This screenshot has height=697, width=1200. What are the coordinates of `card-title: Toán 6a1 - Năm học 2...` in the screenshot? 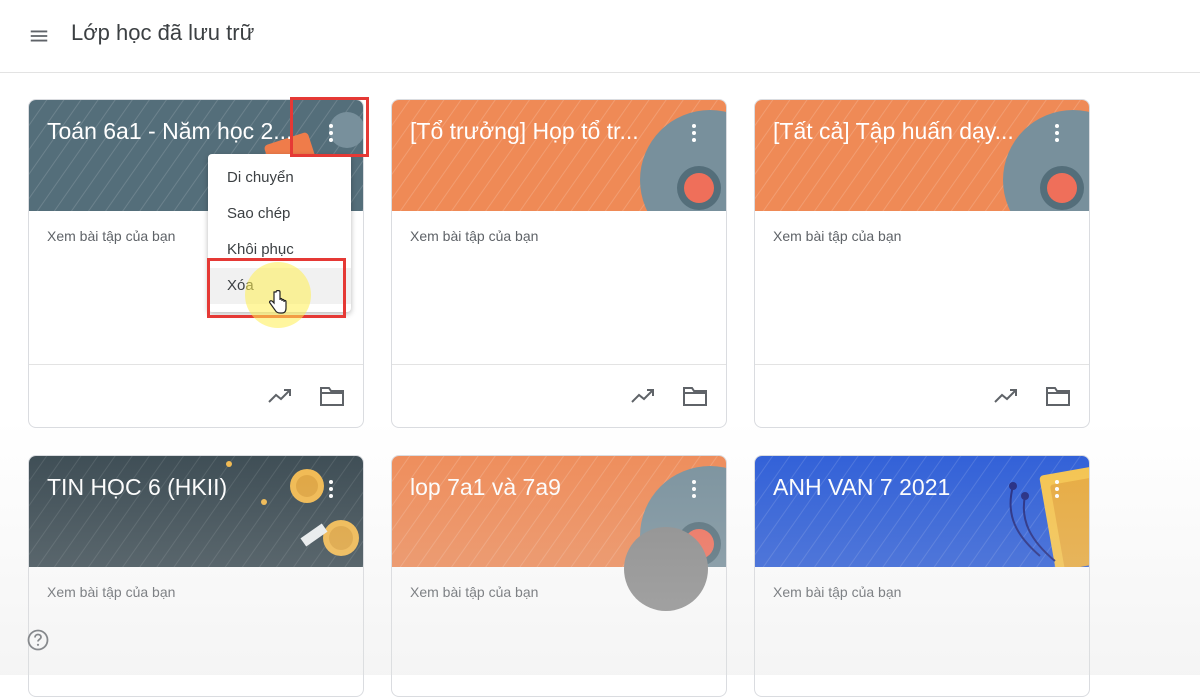 It's located at (172, 131).